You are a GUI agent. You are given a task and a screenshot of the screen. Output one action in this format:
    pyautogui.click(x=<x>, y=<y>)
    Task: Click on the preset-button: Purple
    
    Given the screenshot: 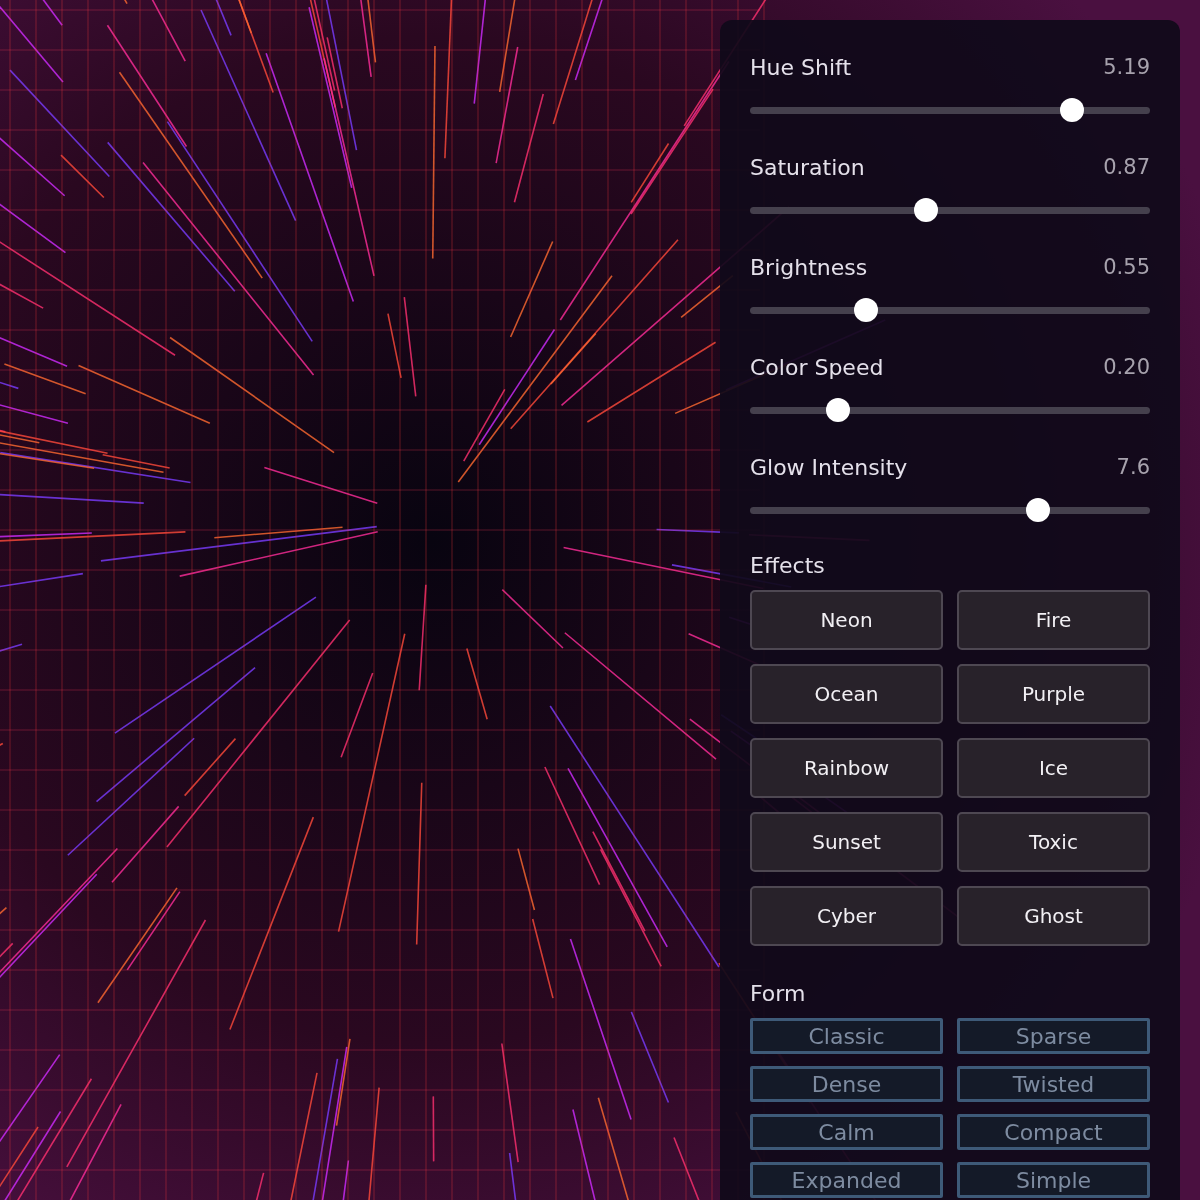 What is the action you would take?
    pyautogui.click(x=1053, y=694)
    